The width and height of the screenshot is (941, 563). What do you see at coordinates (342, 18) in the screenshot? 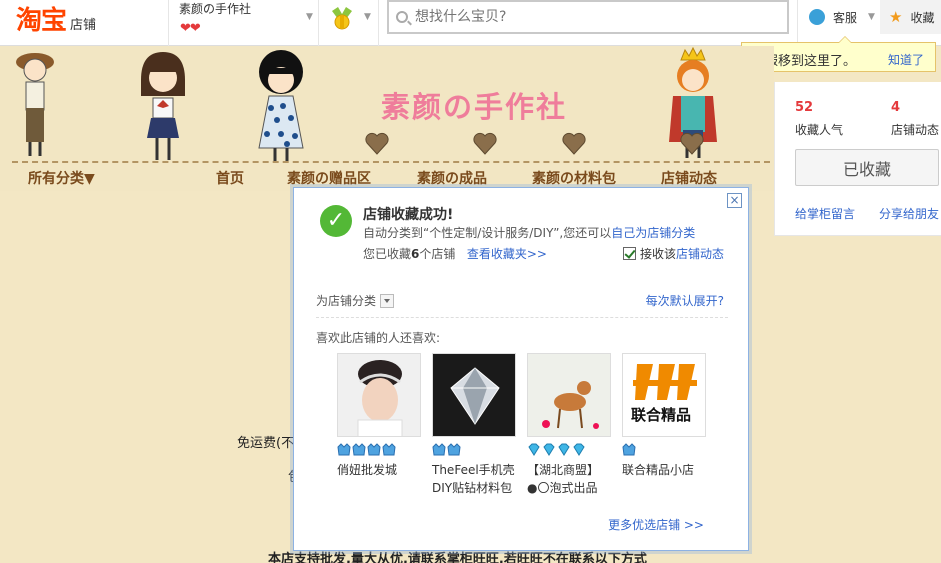
I see `medal-icon` at bounding box center [342, 18].